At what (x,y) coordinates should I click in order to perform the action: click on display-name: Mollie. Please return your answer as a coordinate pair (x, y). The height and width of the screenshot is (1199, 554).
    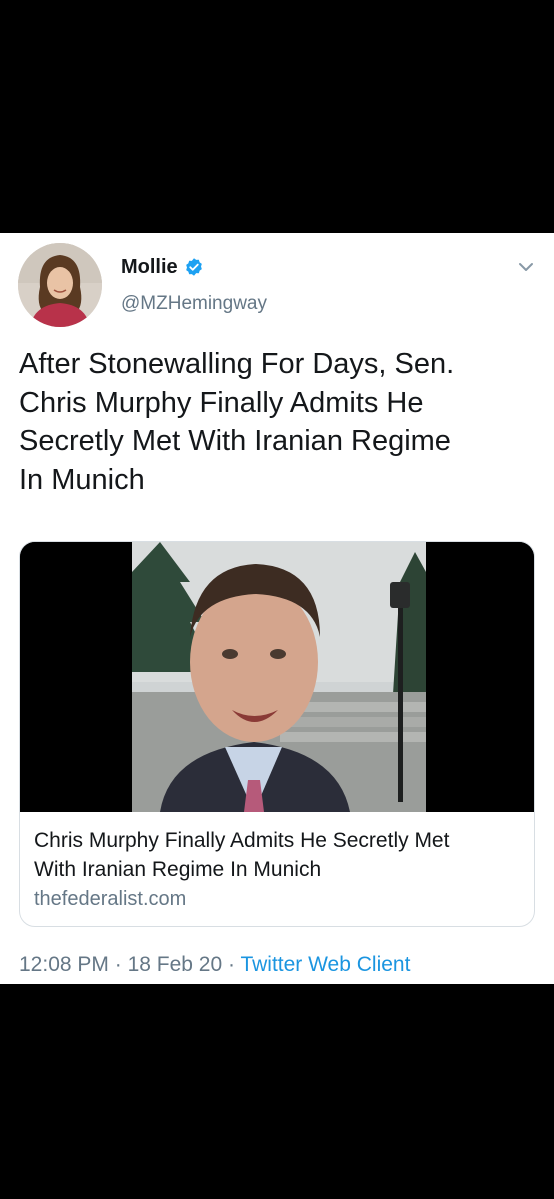
    Looking at the image, I should click on (149, 267).